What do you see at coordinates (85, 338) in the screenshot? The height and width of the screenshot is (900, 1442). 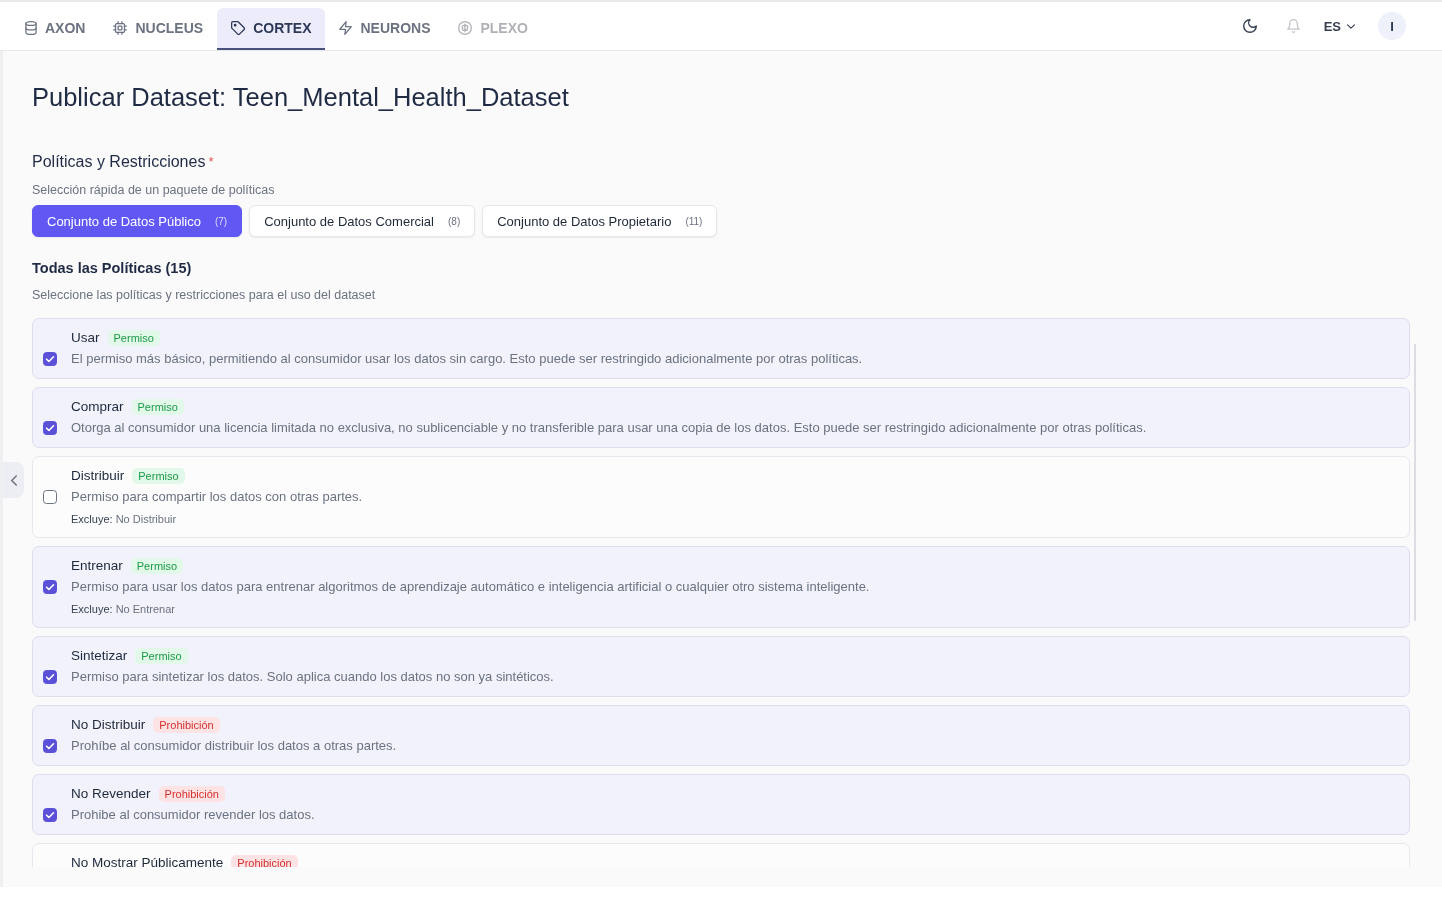 I see `policy-name: Usar` at bounding box center [85, 338].